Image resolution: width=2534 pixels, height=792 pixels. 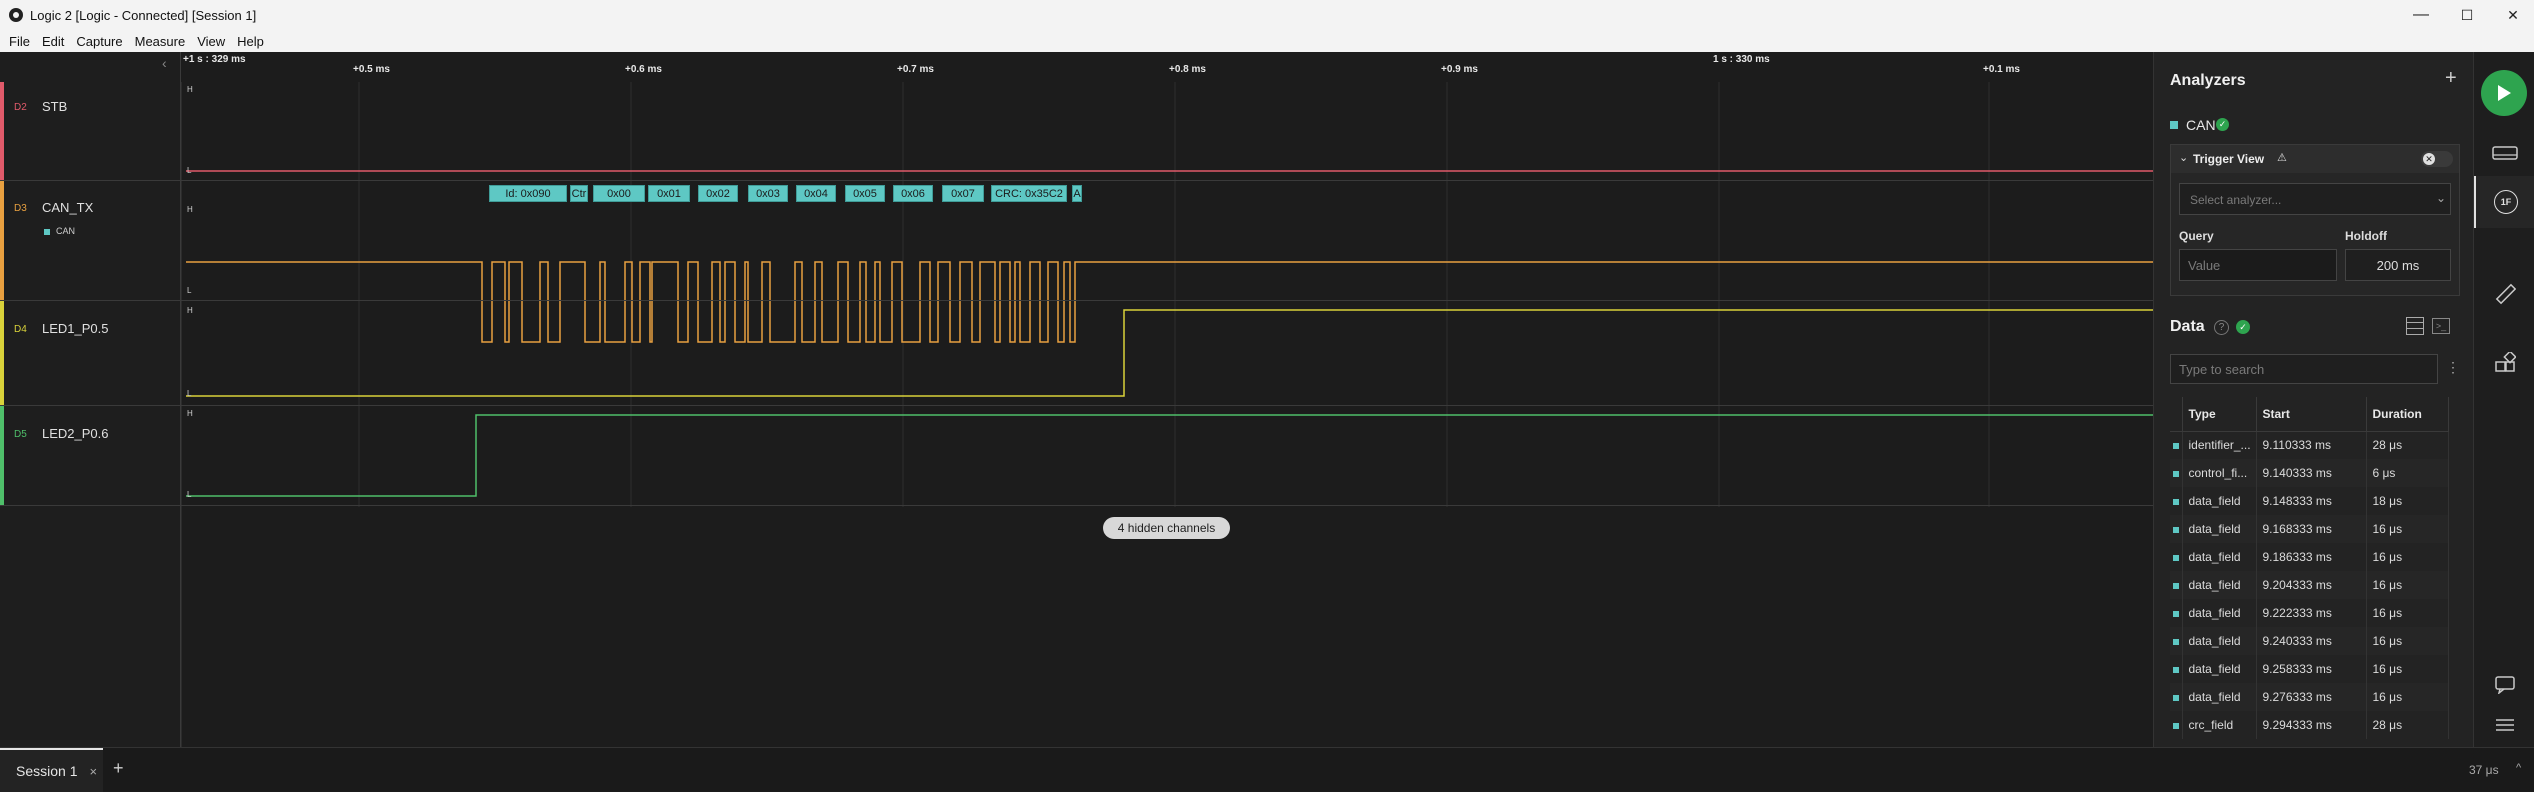 What do you see at coordinates (2309, 501) in the screenshot?
I see `table-row: data_field 9.148333 ms 18 μs` at bounding box center [2309, 501].